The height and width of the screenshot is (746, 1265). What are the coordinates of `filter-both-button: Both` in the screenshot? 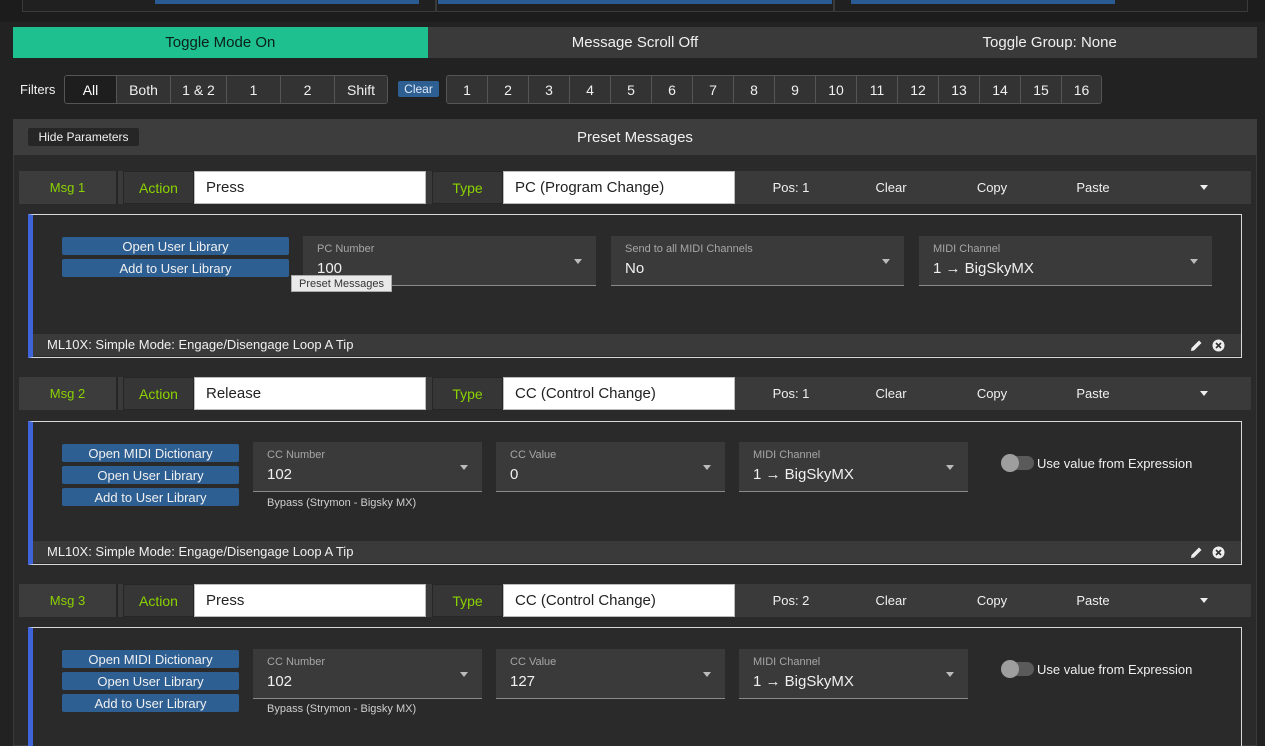 It's located at (144, 89).